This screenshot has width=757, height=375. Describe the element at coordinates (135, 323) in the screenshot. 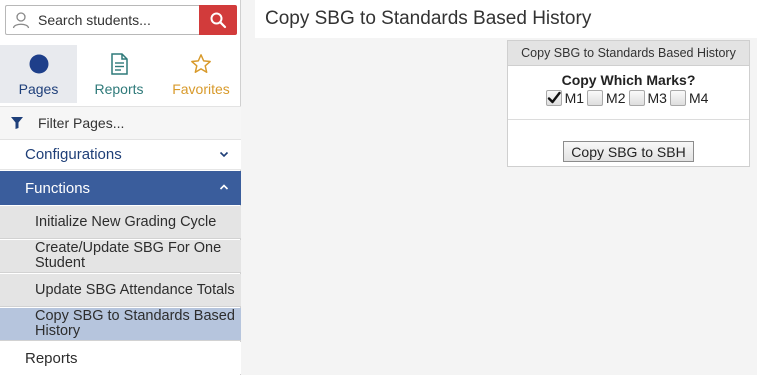

I see `nav-subitem-label: Copy SBG to Standards Based History` at that location.